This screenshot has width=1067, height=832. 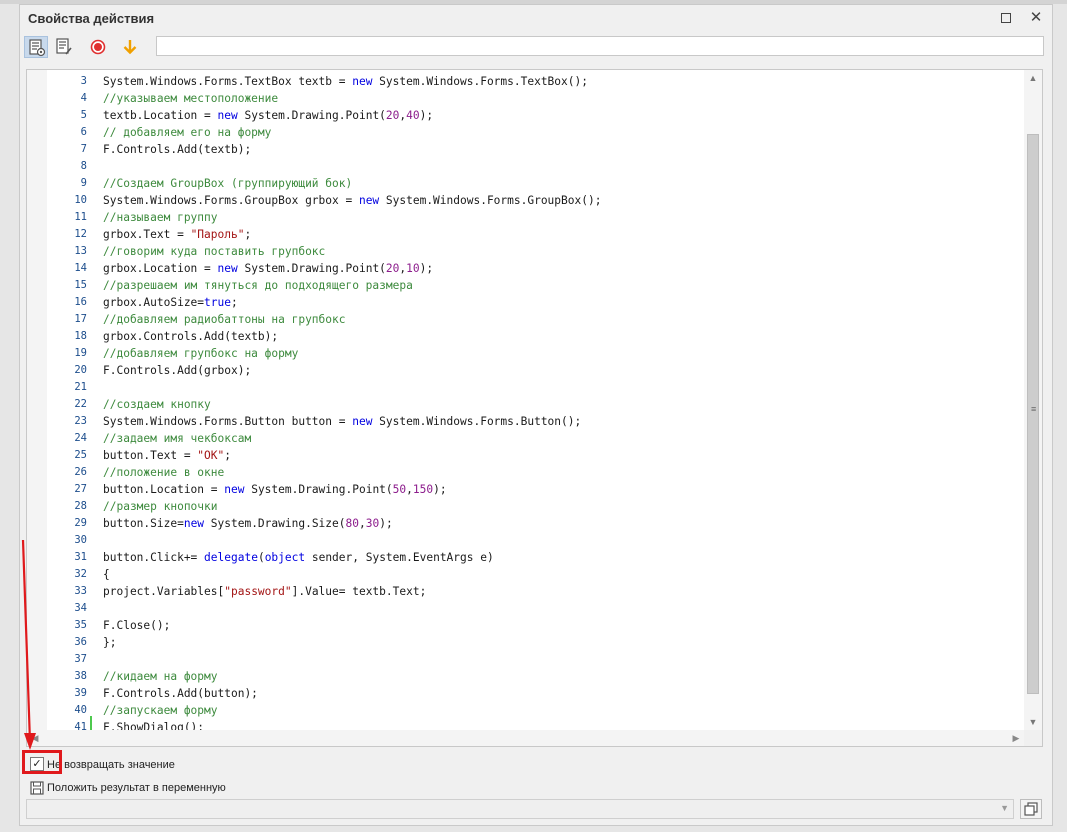 I want to click on code-edit-button, so click(x=36, y=47).